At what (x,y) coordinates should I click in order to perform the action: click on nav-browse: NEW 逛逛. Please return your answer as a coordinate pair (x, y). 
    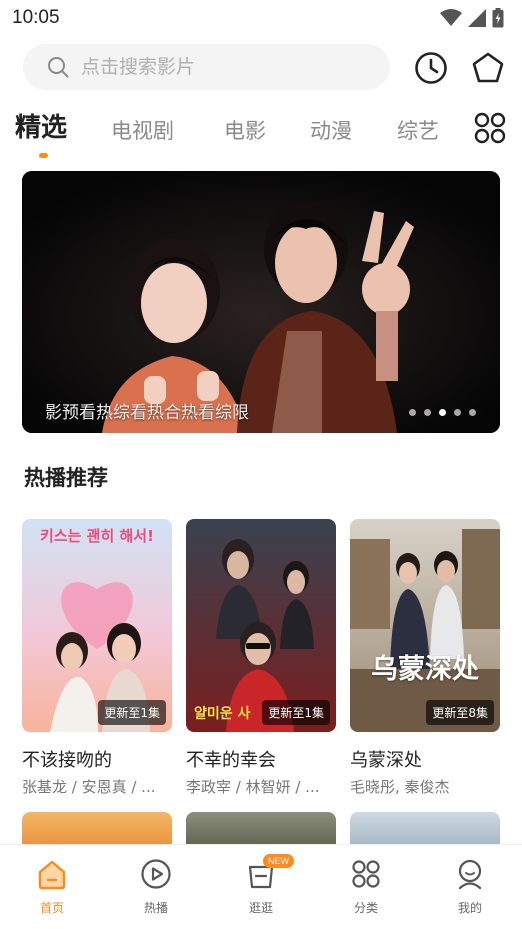
    Looking at the image, I should click on (261, 885).